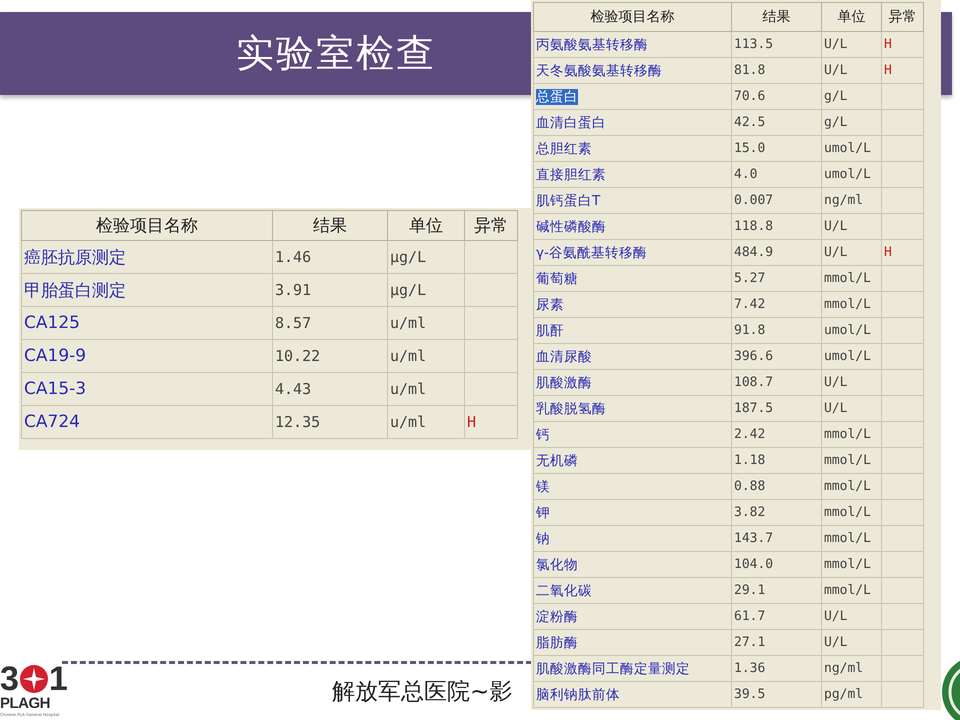 The height and width of the screenshot is (720, 960). What do you see at coordinates (422, 692) in the screenshot?
I see `footer-text: 解放军总医院~影` at bounding box center [422, 692].